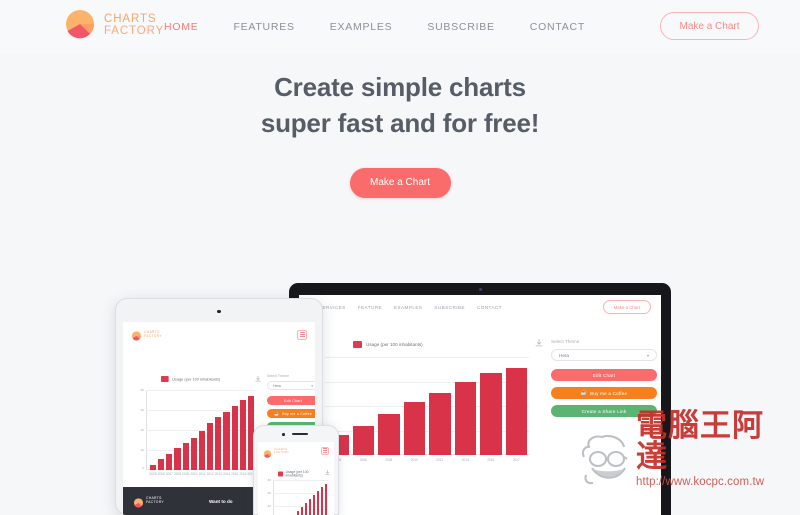  I want to click on app-brand-logo-tablet: CHARTS FACTORY, so click(146, 335).